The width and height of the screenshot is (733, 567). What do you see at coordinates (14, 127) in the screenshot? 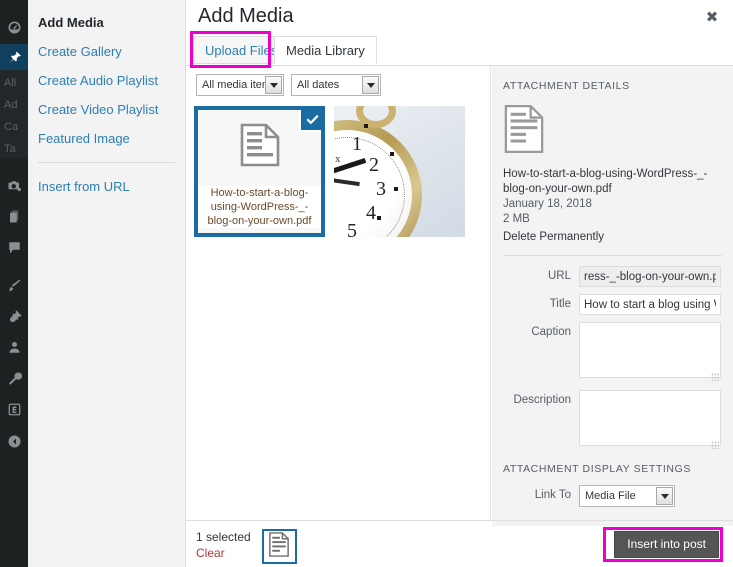
I see `submenu-categories: Ca` at bounding box center [14, 127].